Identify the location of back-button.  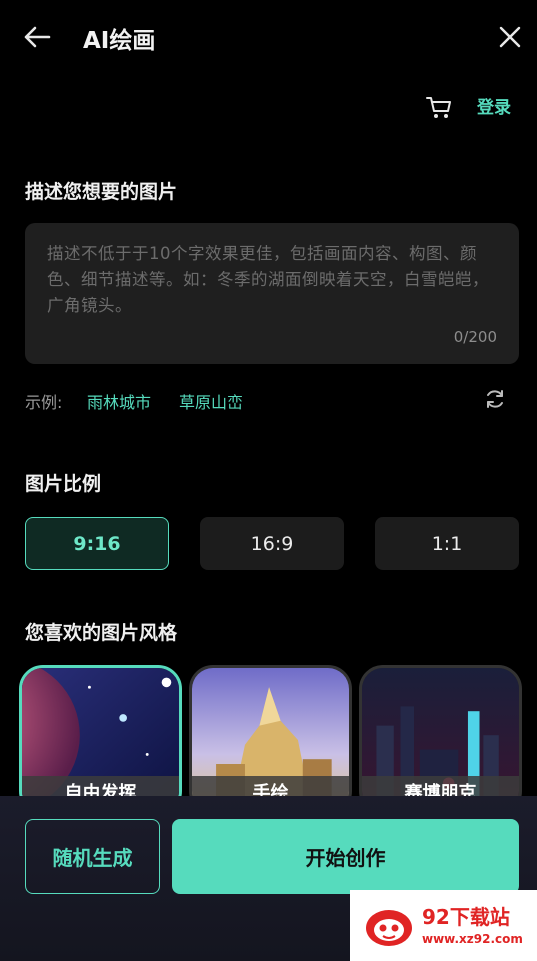
(37, 37).